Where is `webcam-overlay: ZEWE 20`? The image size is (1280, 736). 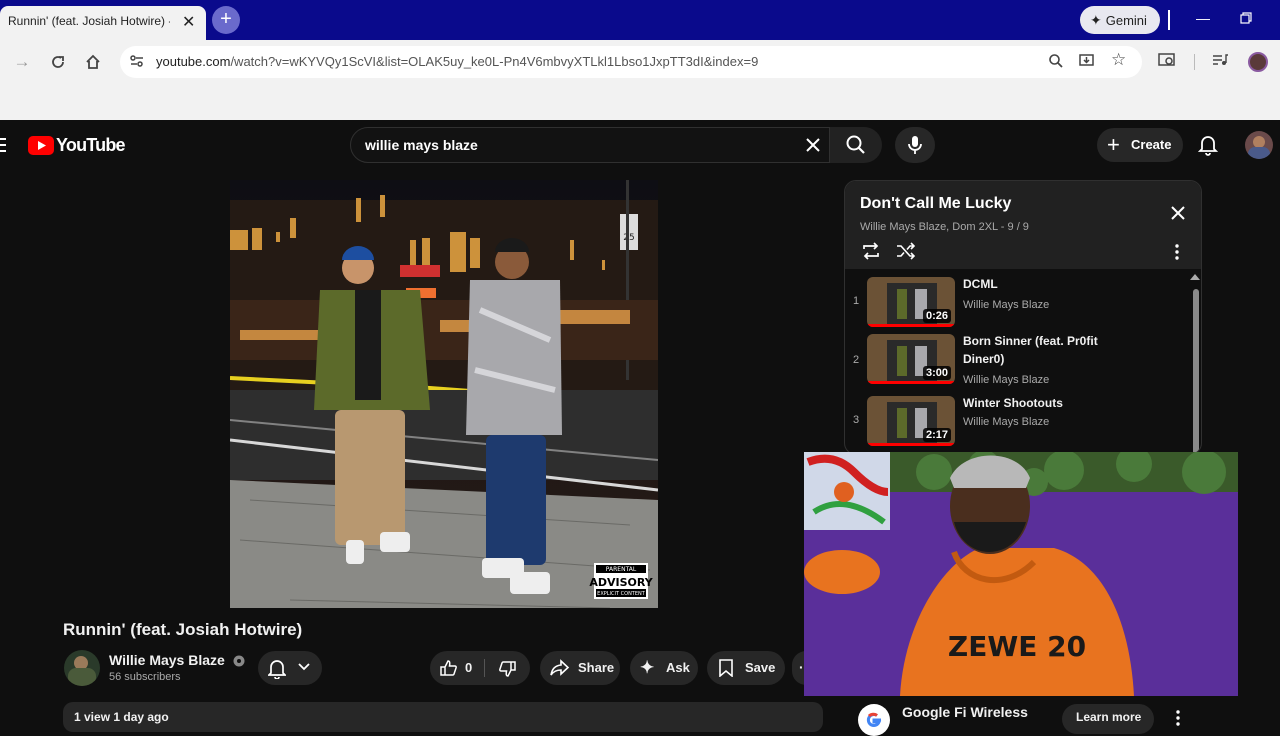 webcam-overlay: ZEWE 20 is located at coordinates (1021, 574).